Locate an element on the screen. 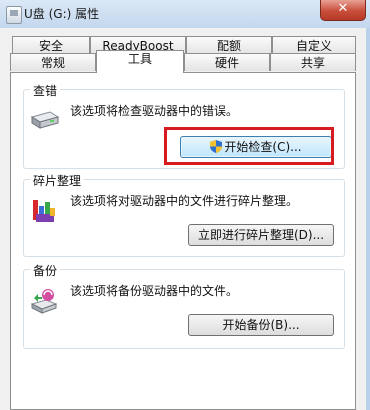  tab-security: 安全 is located at coordinates (51, 45).